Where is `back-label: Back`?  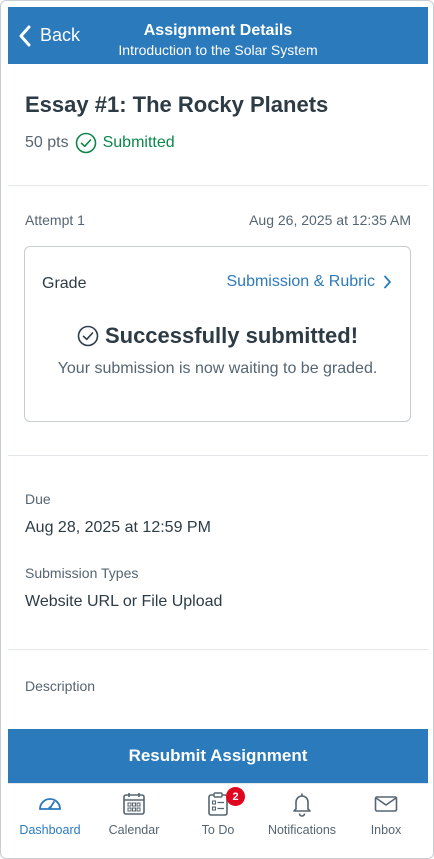
back-label: Back is located at coordinates (60, 35).